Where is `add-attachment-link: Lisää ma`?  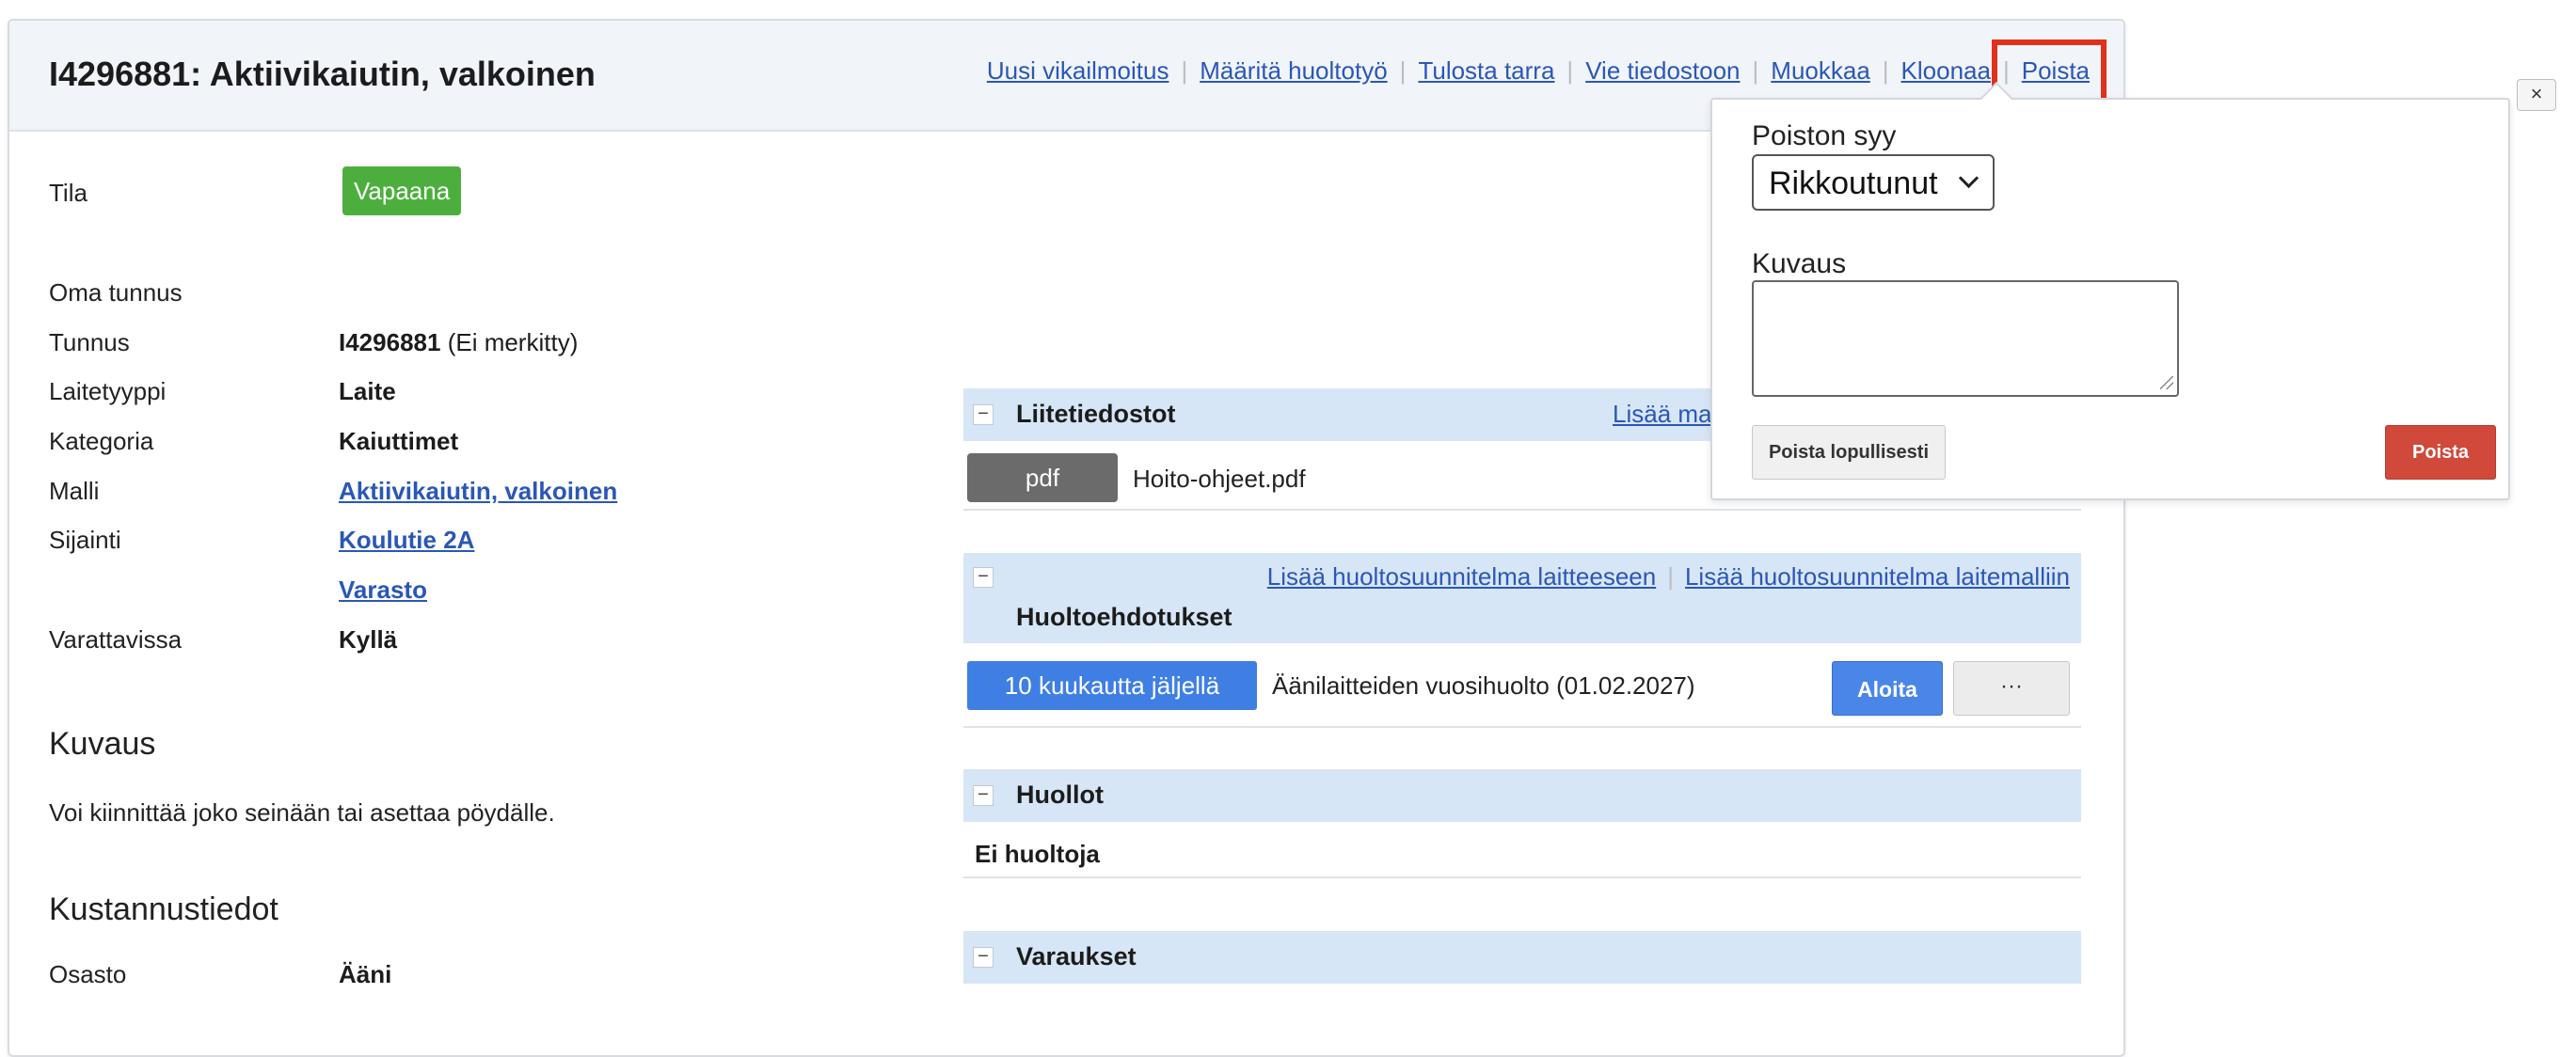 add-attachment-link: Lisää ma is located at coordinates (1662, 414).